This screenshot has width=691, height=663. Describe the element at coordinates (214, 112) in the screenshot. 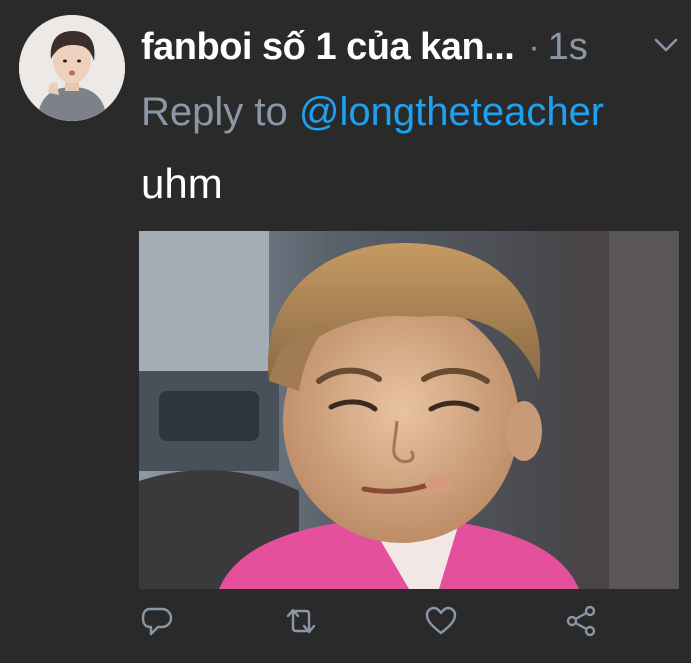

I see `reply-prefix: Reply to` at that location.